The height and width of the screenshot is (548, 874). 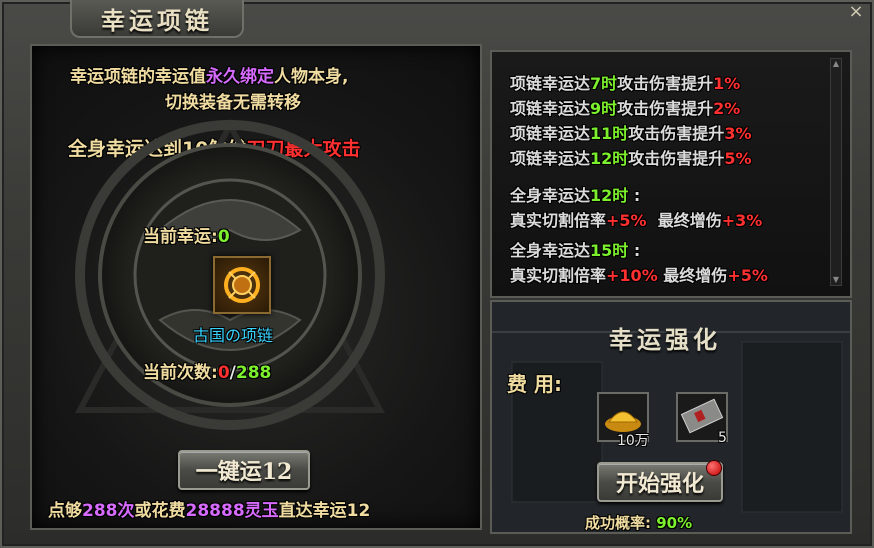 I want to click on tier1-header: 全身幸运达12时 :, so click(x=575, y=194).